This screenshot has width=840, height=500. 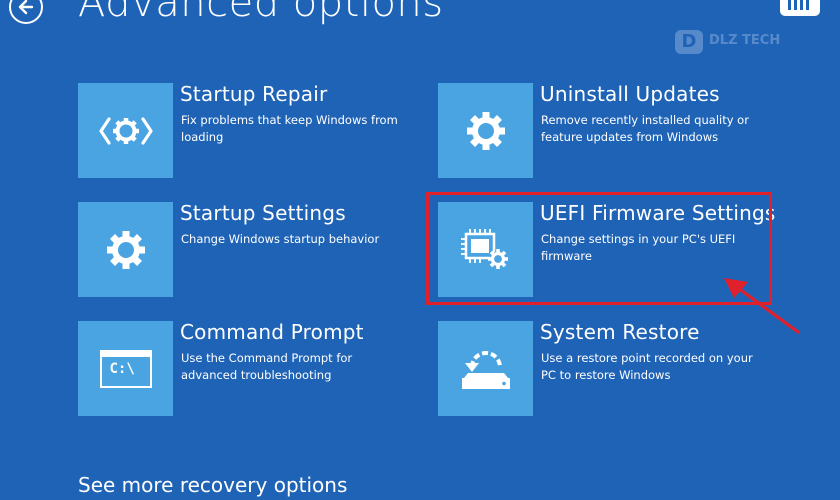 I want to click on startup-repair-icon, so click(x=125, y=130).